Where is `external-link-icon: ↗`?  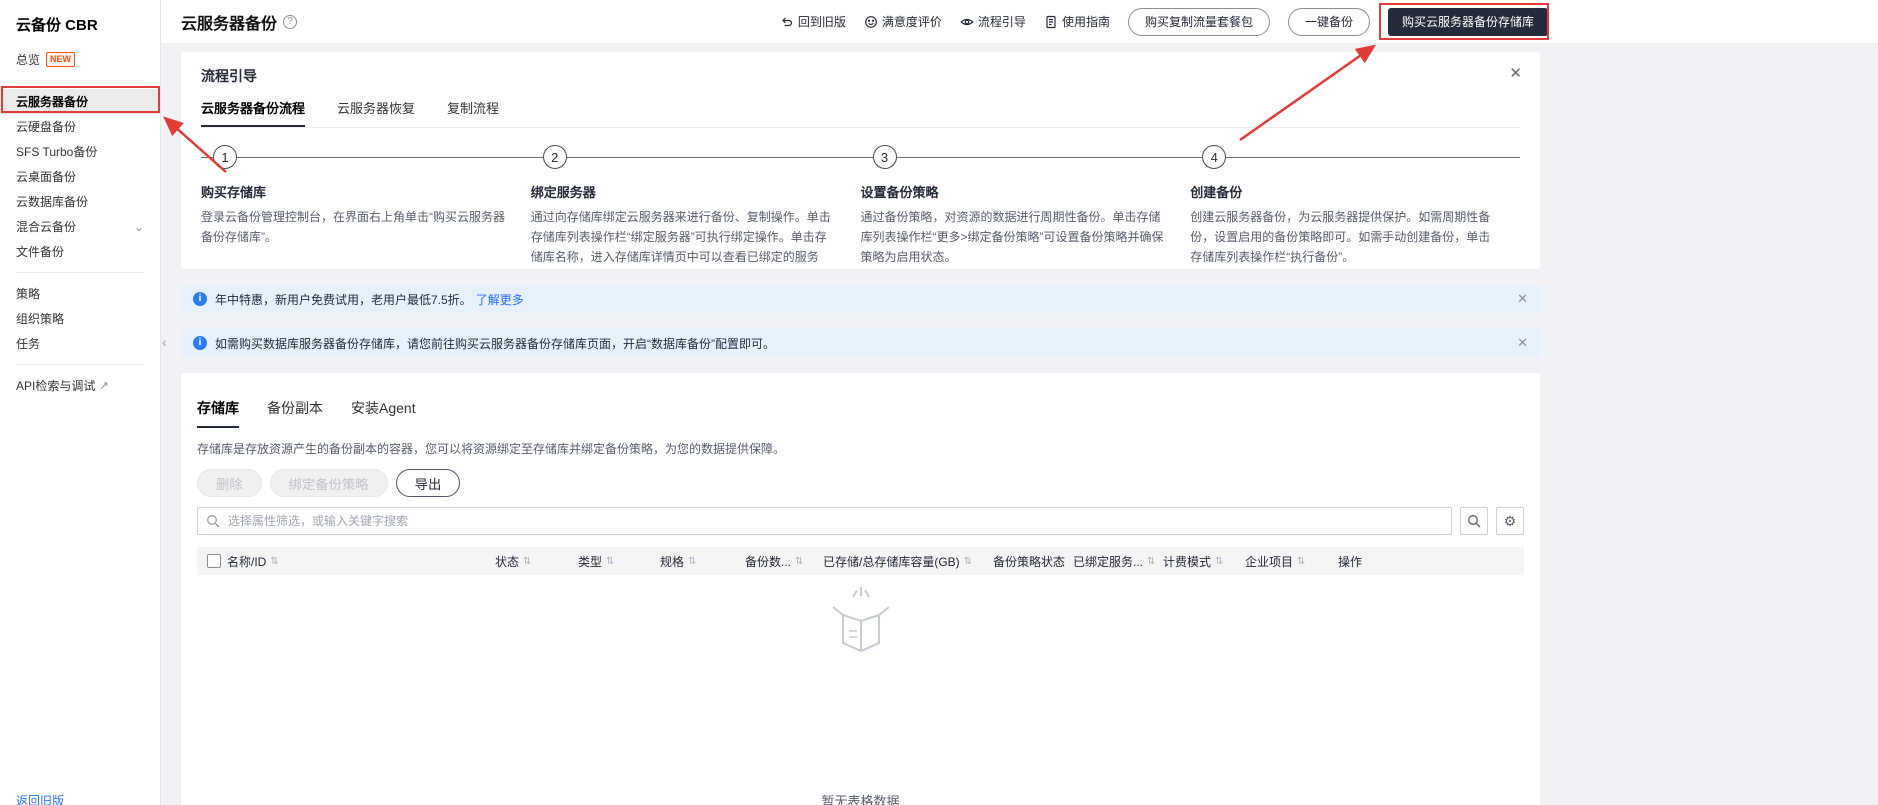
external-link-icon: ↗ is located at coordinates (104, 386).